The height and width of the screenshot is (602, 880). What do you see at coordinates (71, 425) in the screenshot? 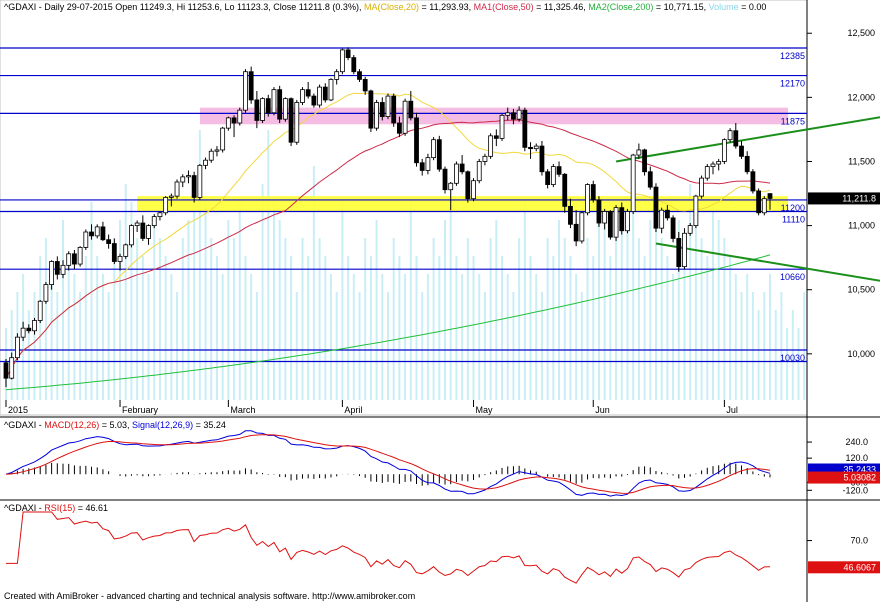
I see `macd-legend: MACD(12,26)` at bounding box center [71, 425].